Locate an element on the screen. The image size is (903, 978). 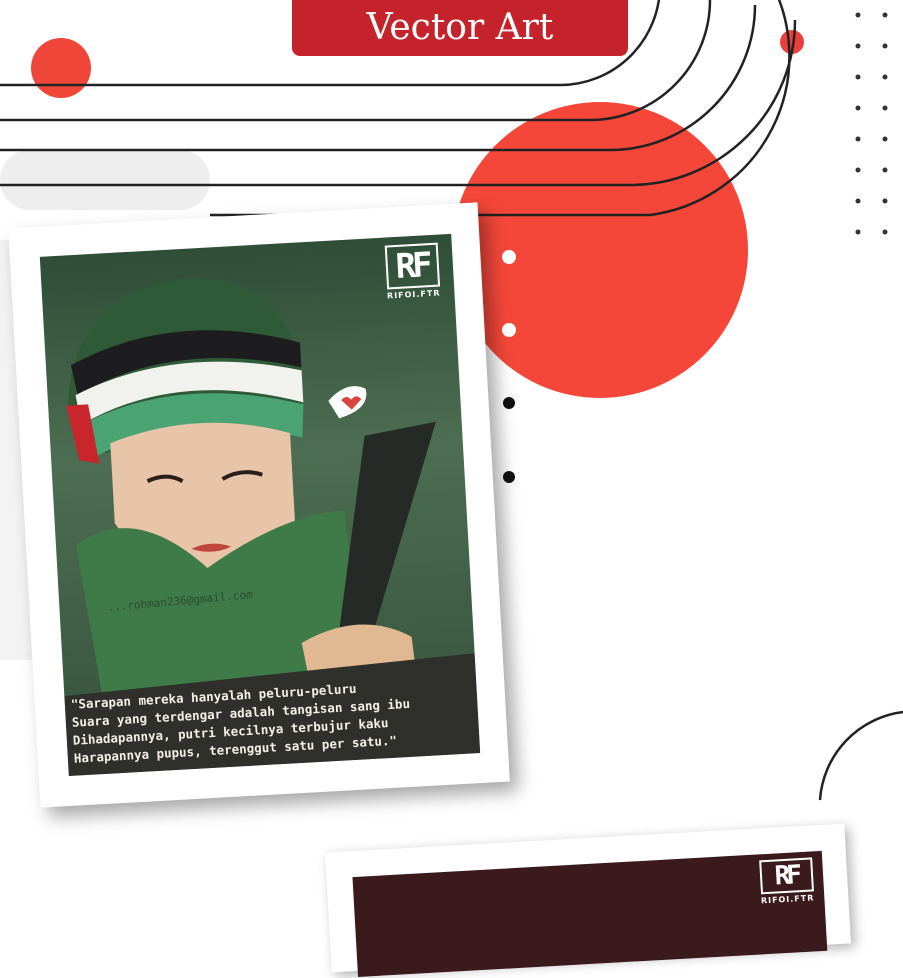
second-artist-logo: RF RIFOI.FTR is located at coordinates (786, 881).